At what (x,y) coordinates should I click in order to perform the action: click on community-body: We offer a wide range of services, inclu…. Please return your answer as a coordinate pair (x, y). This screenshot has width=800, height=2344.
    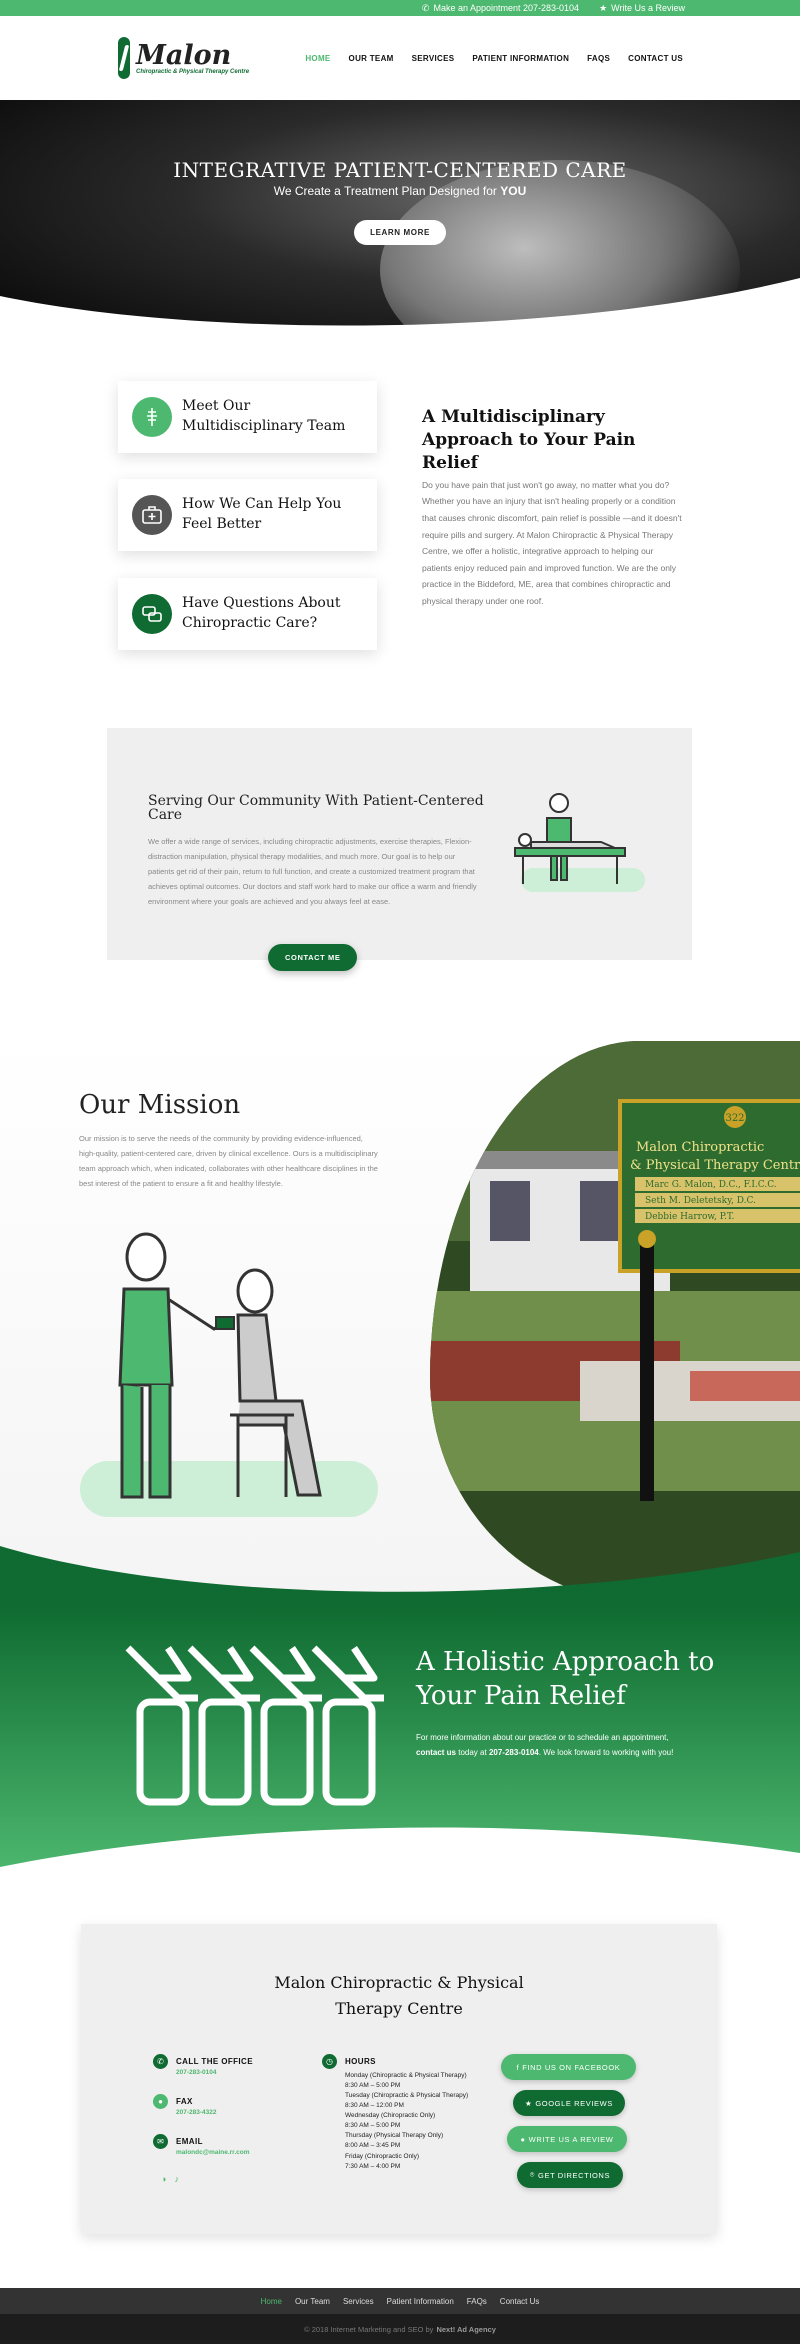
    Looking at the image, I should click on (312, 871).